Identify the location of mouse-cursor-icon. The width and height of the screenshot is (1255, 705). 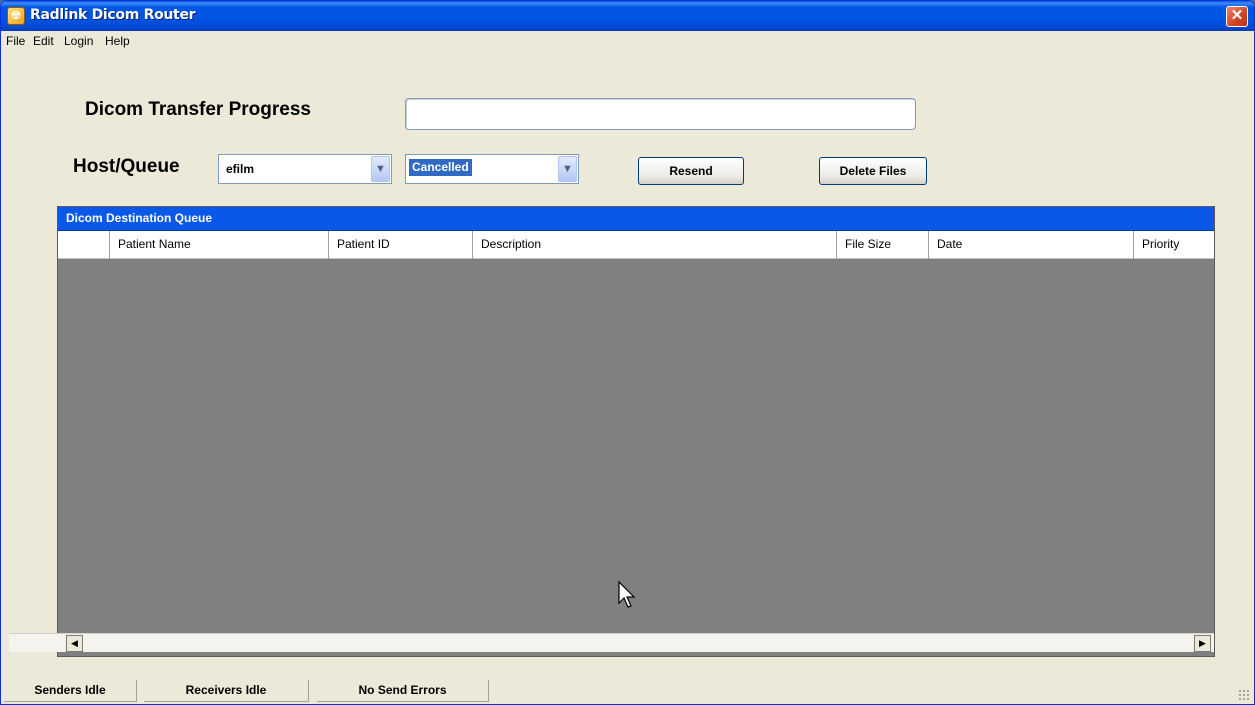
(627, 594).